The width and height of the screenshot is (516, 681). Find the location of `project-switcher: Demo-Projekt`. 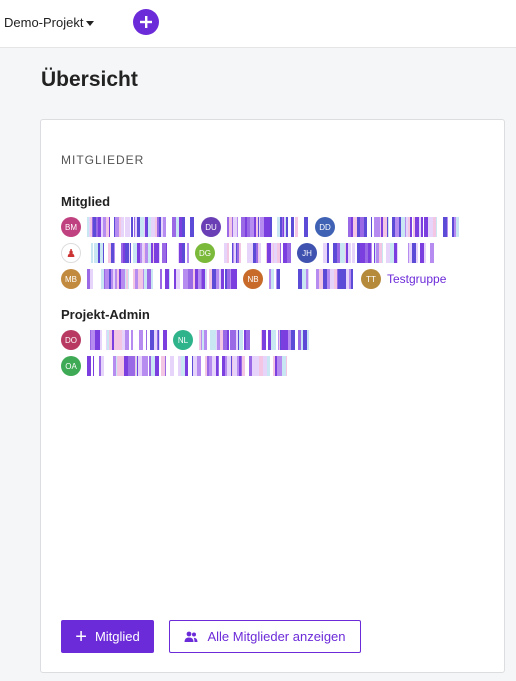

project-switcher: Demo-Projekt is located at coordinates (49, 22).